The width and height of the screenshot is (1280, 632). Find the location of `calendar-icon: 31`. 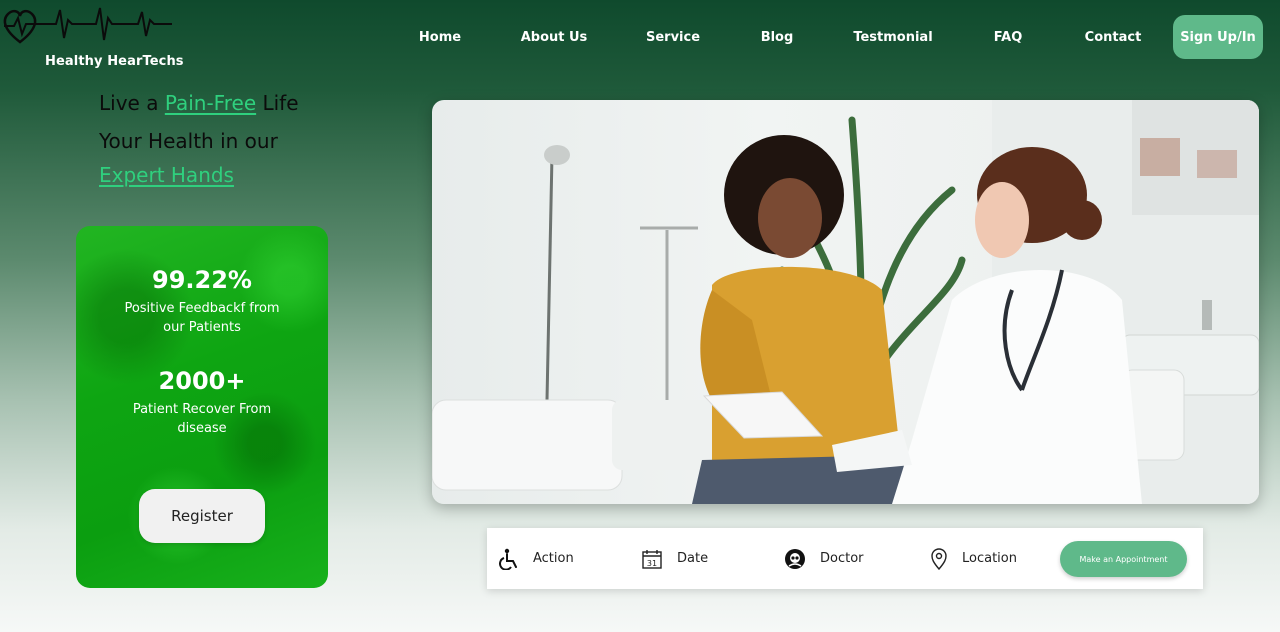

calendar-icon: 31 is located at coordinates (652, 559).